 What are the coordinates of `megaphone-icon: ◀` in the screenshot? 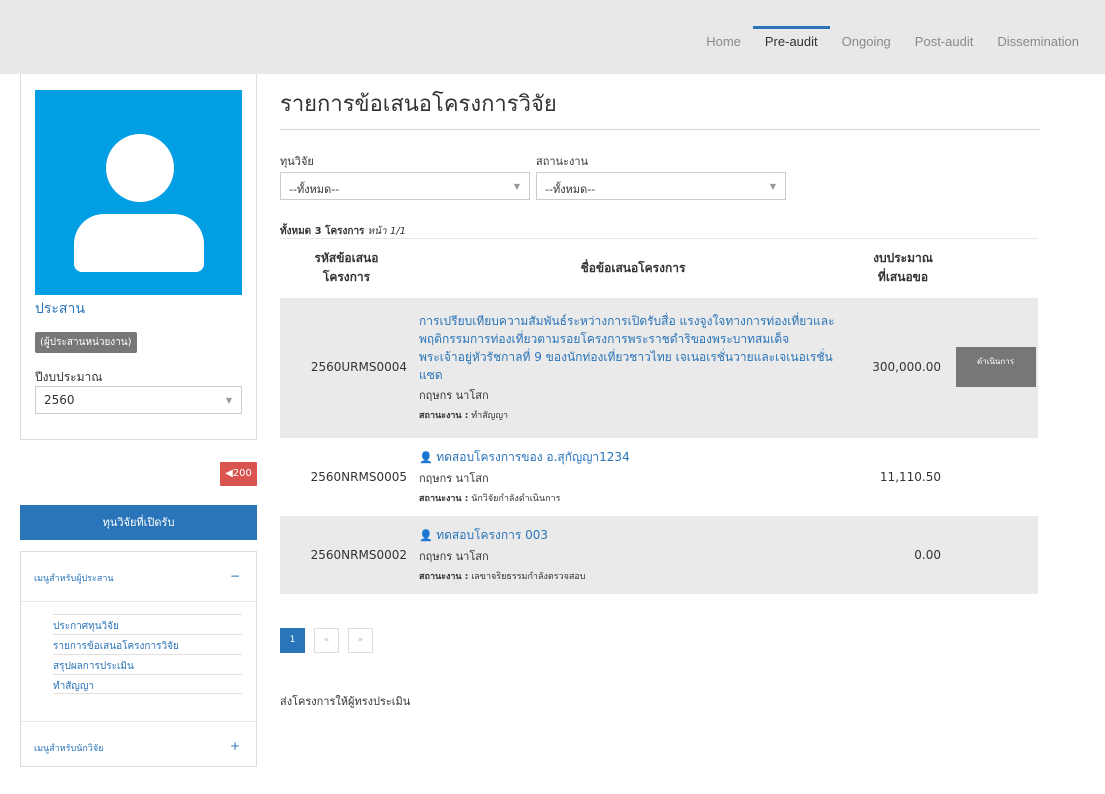 It's located at (229, 473).